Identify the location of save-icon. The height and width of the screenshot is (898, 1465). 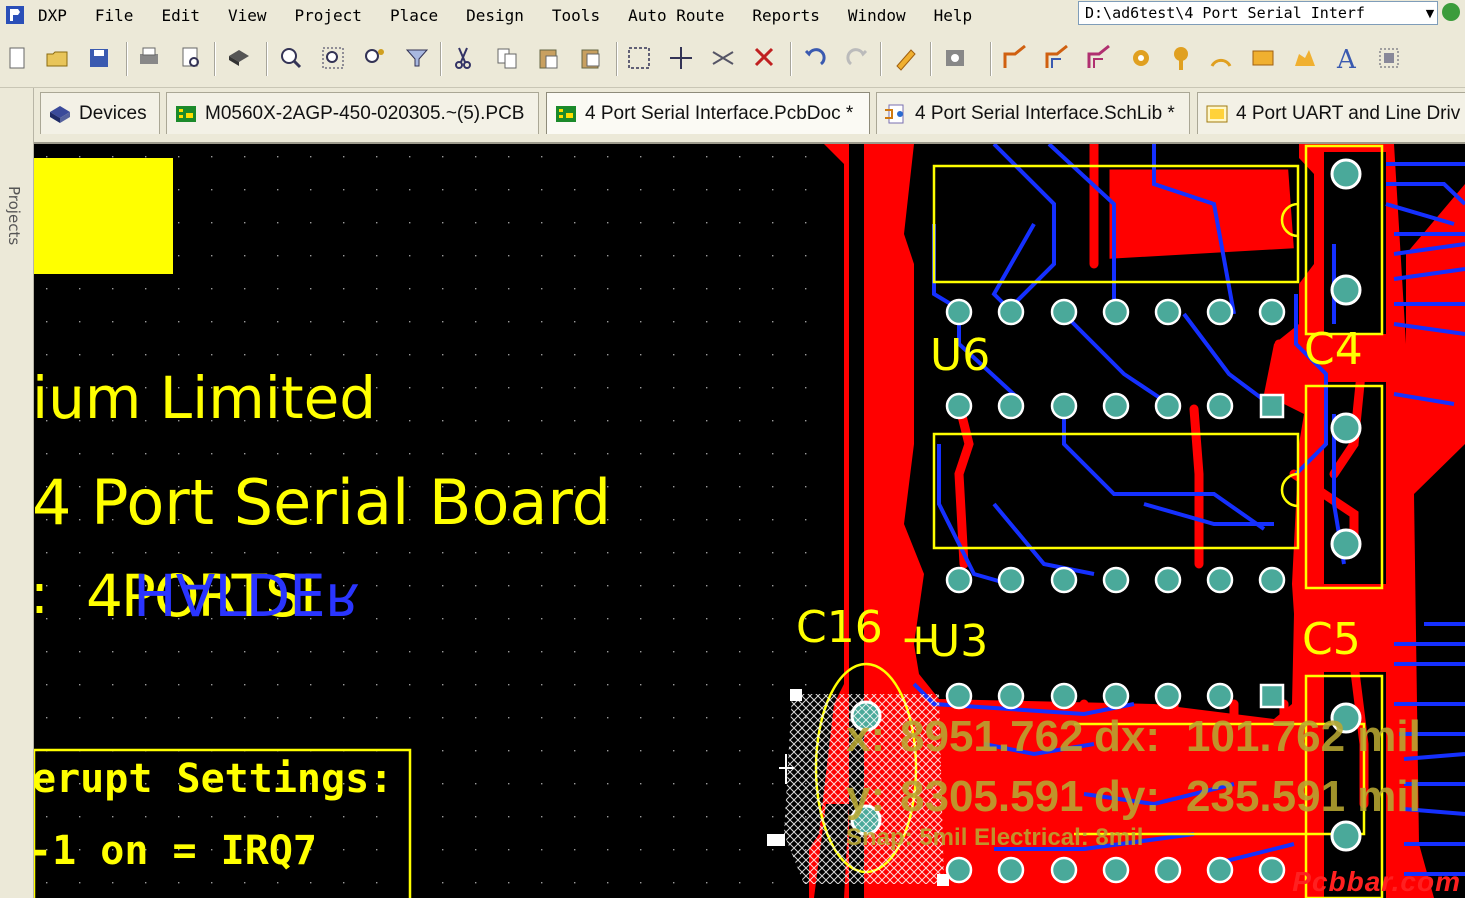
(99, 58).